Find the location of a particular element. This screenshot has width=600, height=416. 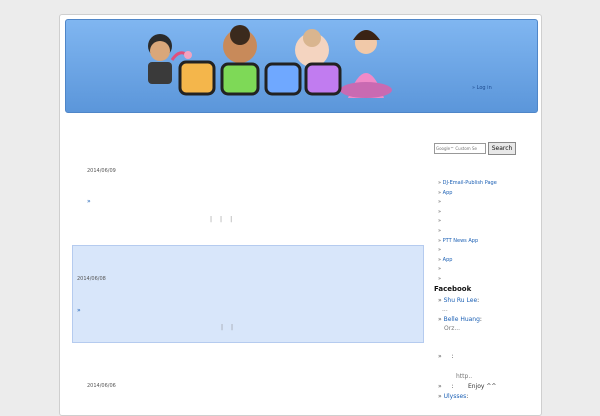

comment-text: http.. is located at coordinates (464, 376).